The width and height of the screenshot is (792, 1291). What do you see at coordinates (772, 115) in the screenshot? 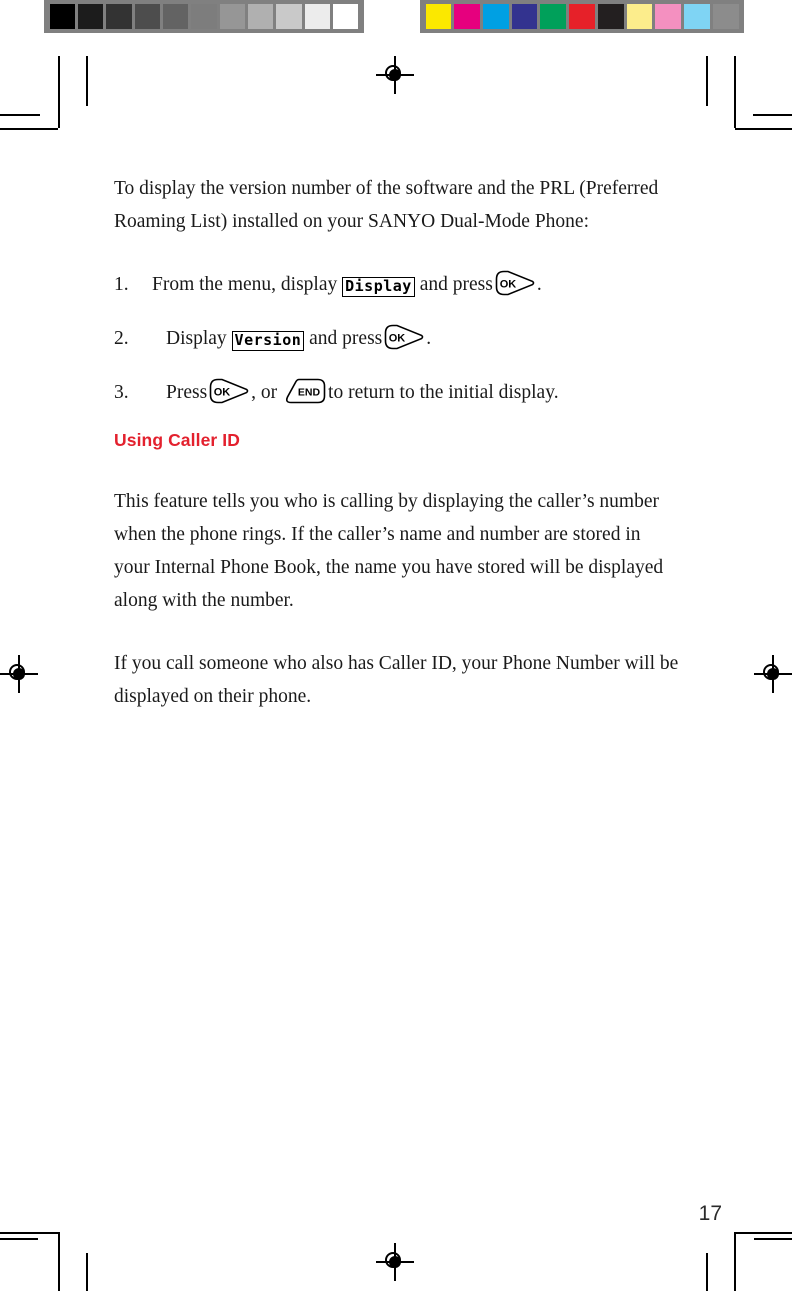
I see `crop-mark-top-right-inner-horizontal` at bounding box center [772, 115].